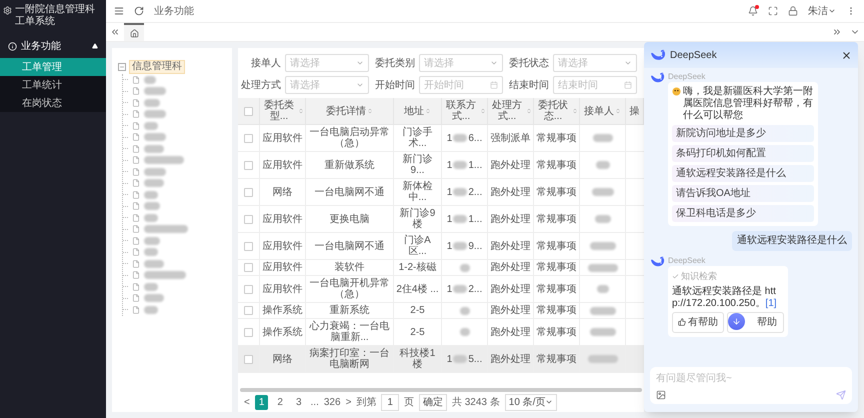 The image size is (864, 418). What do you see at coordinates (449, 219) in the screenshot?
I see `table-cell-text: 1` at bounding box center [449, 219].